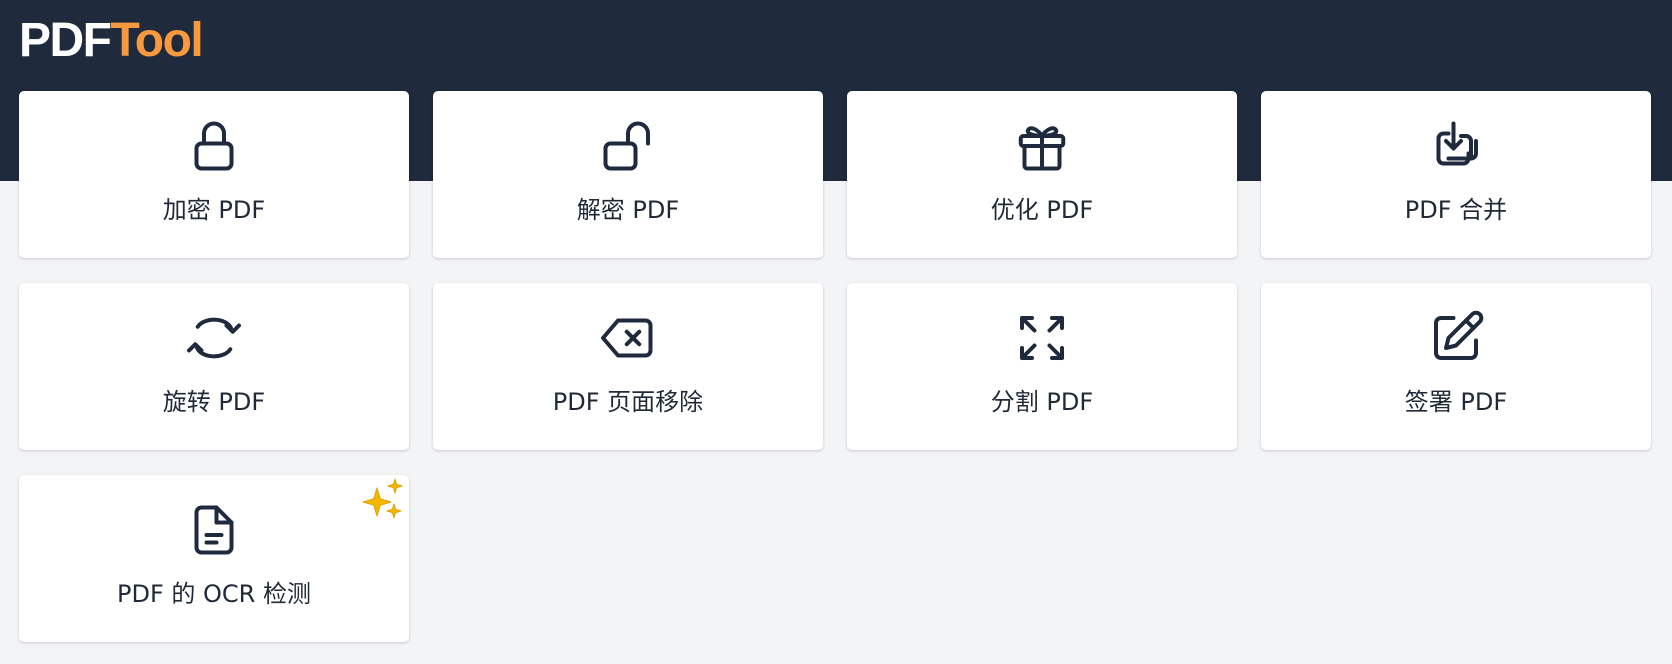 The width and height of the screenshot is (1672, 664). What do you see at coordinates (214, 594) in the screenshot?
I see `tool-label: PDF 的 OCR 检测` at bounding box center [214, 594].